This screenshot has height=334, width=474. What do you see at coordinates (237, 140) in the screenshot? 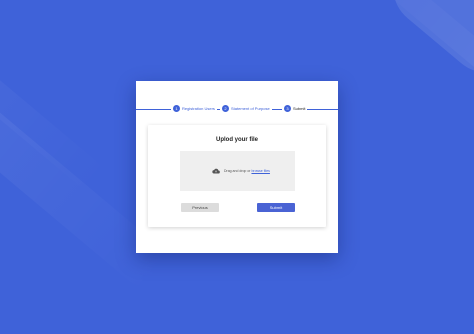
I see `upload-title: Uplod your file` at bounding box center [237, 140].